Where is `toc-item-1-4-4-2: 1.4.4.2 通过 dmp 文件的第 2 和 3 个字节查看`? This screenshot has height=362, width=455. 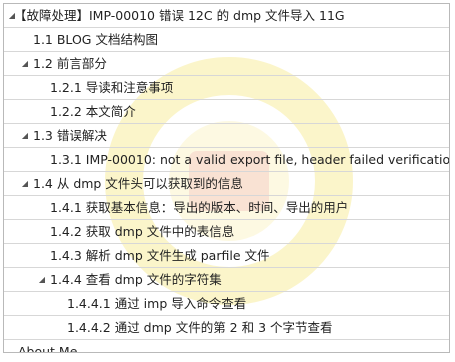 toc-item-1-4-4-2: 1.4.4.2 通过 dmp 文件的第 2 和 3 个字节查看 is located at coordinates (226, 328).